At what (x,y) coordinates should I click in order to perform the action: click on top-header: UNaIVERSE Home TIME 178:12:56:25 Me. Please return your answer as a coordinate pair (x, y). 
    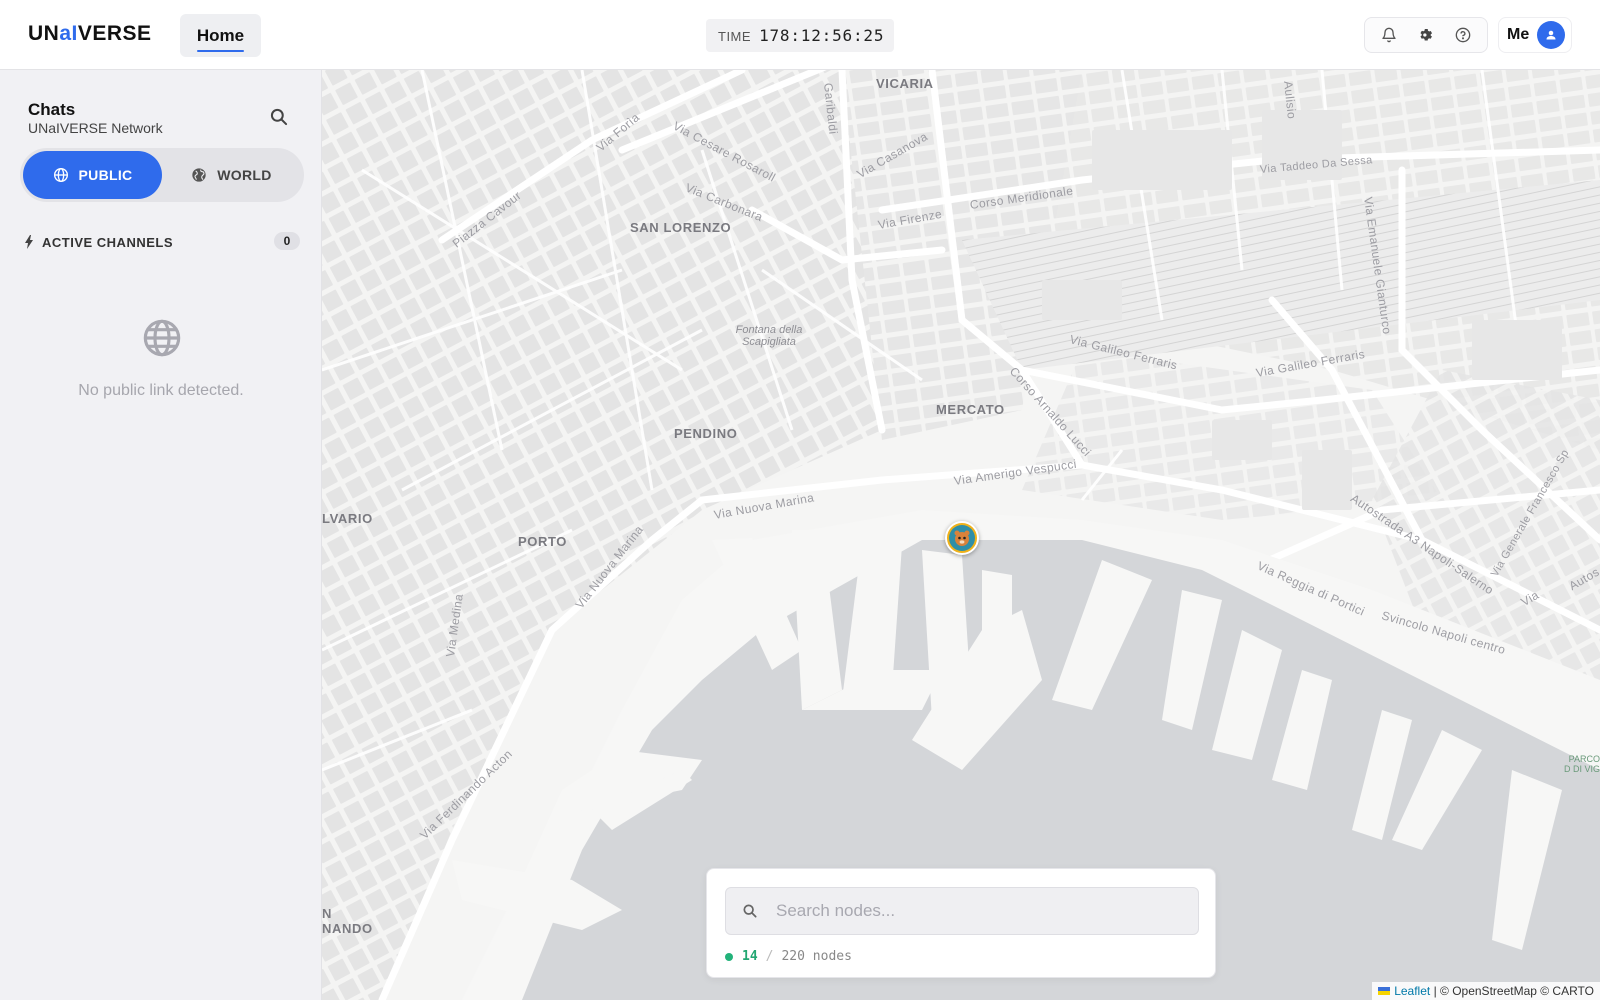
    Looking at the image, I should click on (800, 35).